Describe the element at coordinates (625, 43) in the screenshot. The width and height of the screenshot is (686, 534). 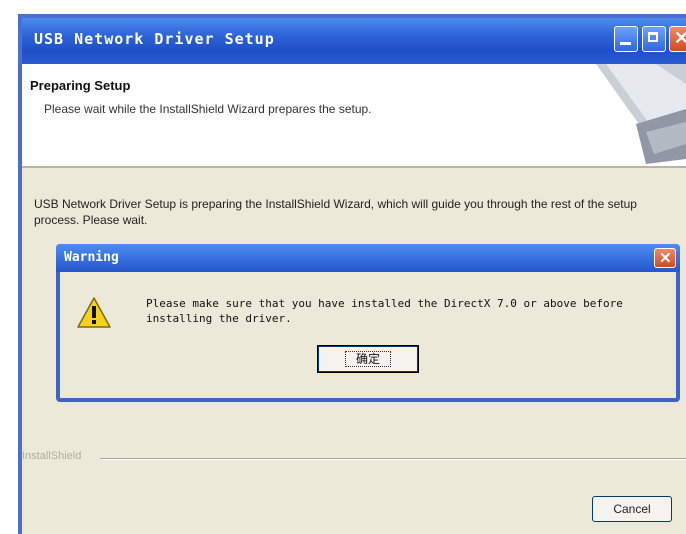
I see `minimize-icon` at that location.